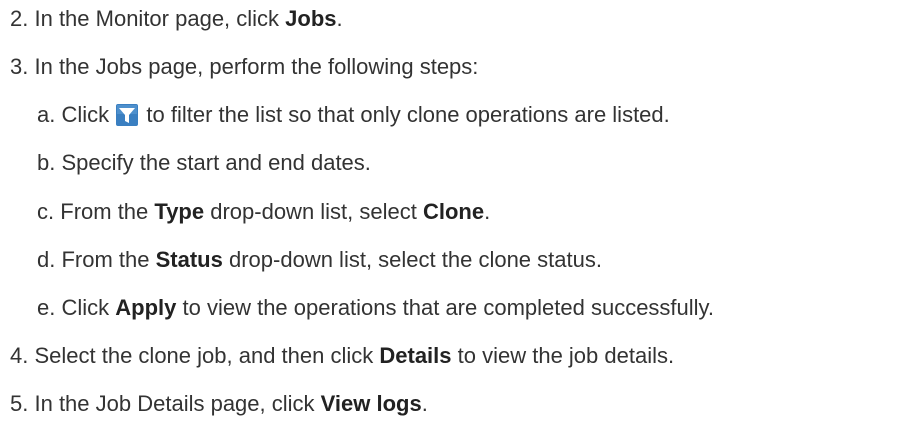  Describe the element at coordinates (453, 211) in the screenshot. I see `ui-term-clone: Clone` at that location.